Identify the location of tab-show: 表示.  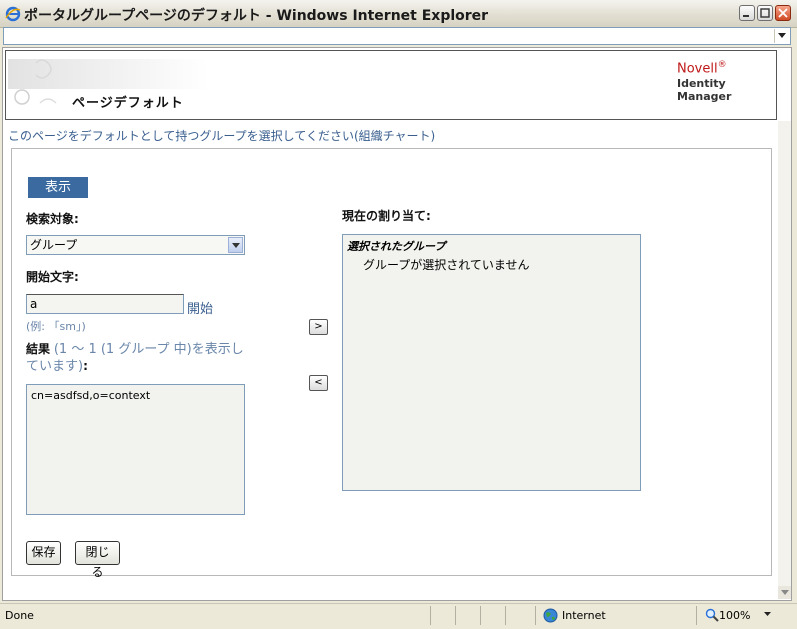
(58, 187).